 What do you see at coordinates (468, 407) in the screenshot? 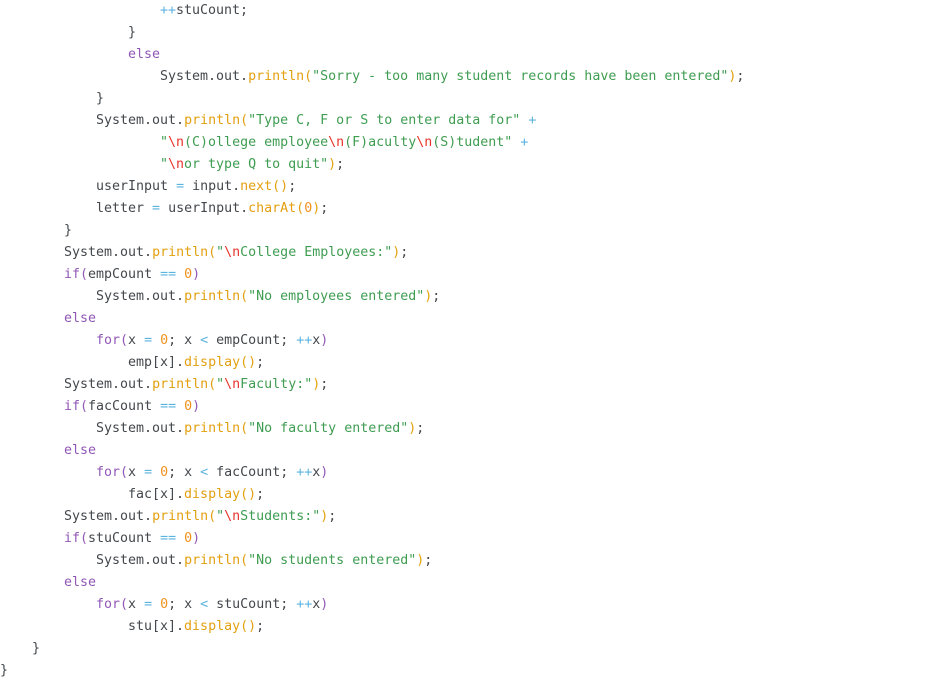
I see `code-line: if(facCount == 0)` at bounding box center [468, 407].